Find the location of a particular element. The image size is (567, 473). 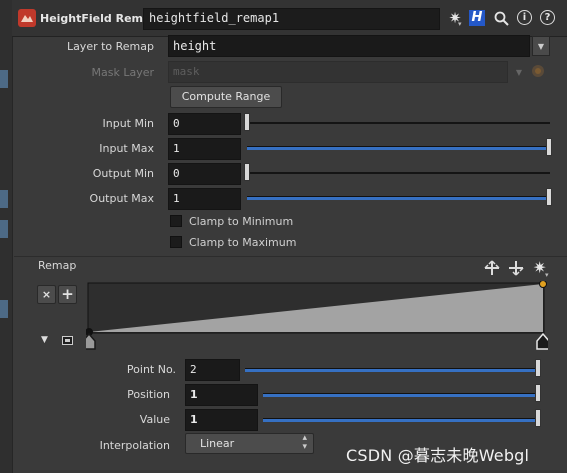

interpolation-label: Interpolation is located at coordinates (134, 445).